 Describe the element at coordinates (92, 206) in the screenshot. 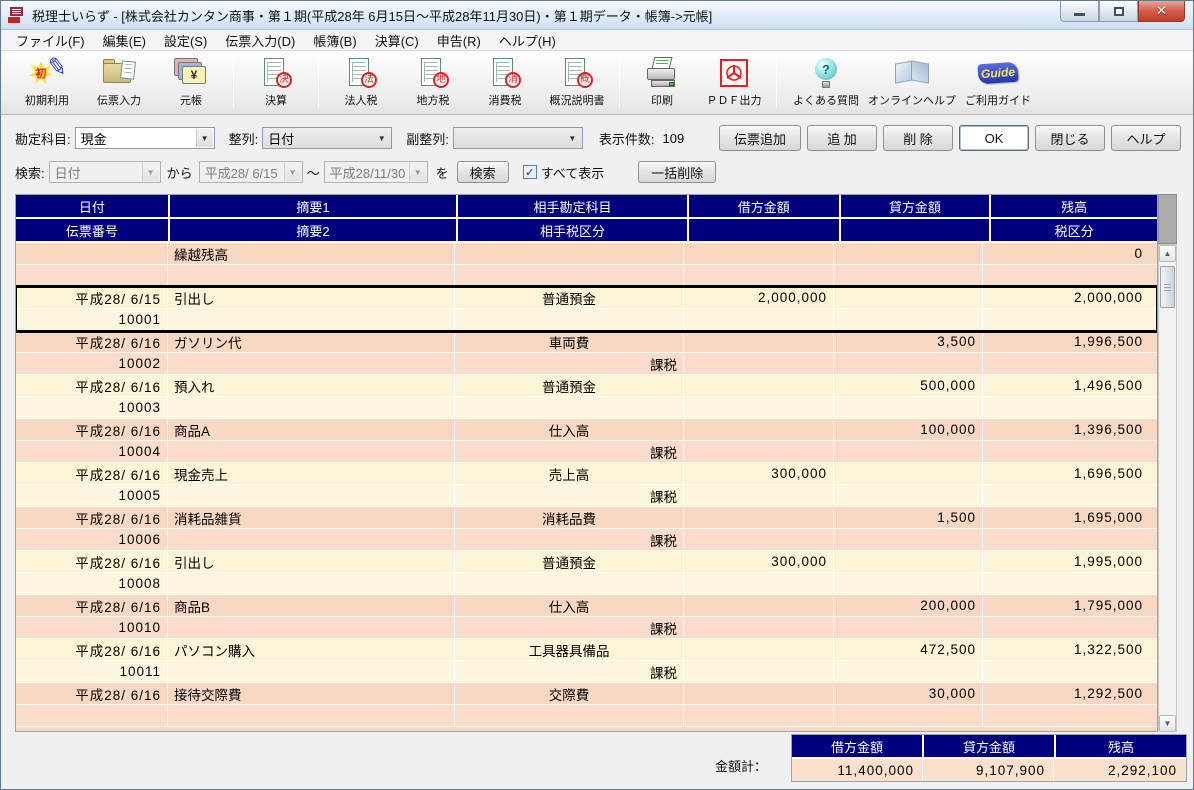

I see `header-cell: 日付` at that location.